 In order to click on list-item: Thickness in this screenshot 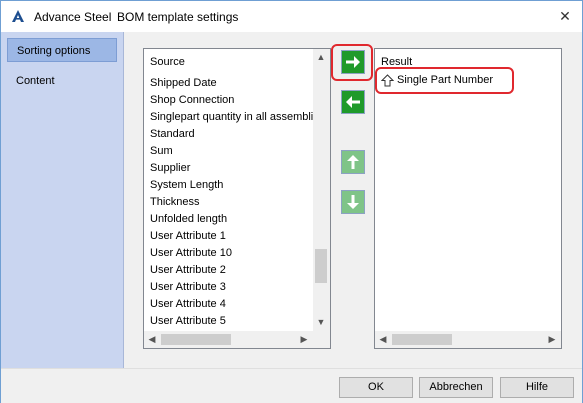, I will do `click(175, 202)`.